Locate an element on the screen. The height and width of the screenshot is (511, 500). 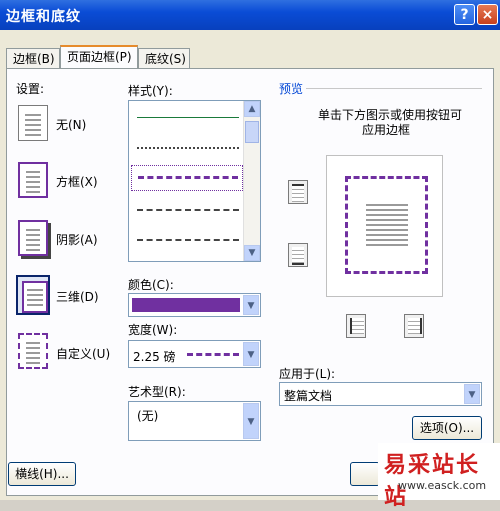
scroll-thumb is located at coordinates (252, 132).